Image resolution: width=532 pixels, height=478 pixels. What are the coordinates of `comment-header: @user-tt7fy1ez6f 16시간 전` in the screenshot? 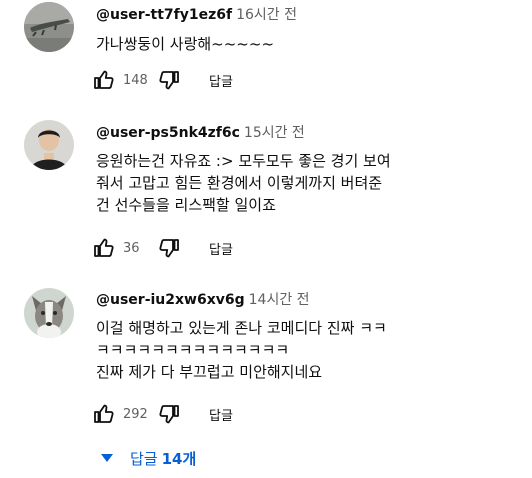 It's located at (196, 14).